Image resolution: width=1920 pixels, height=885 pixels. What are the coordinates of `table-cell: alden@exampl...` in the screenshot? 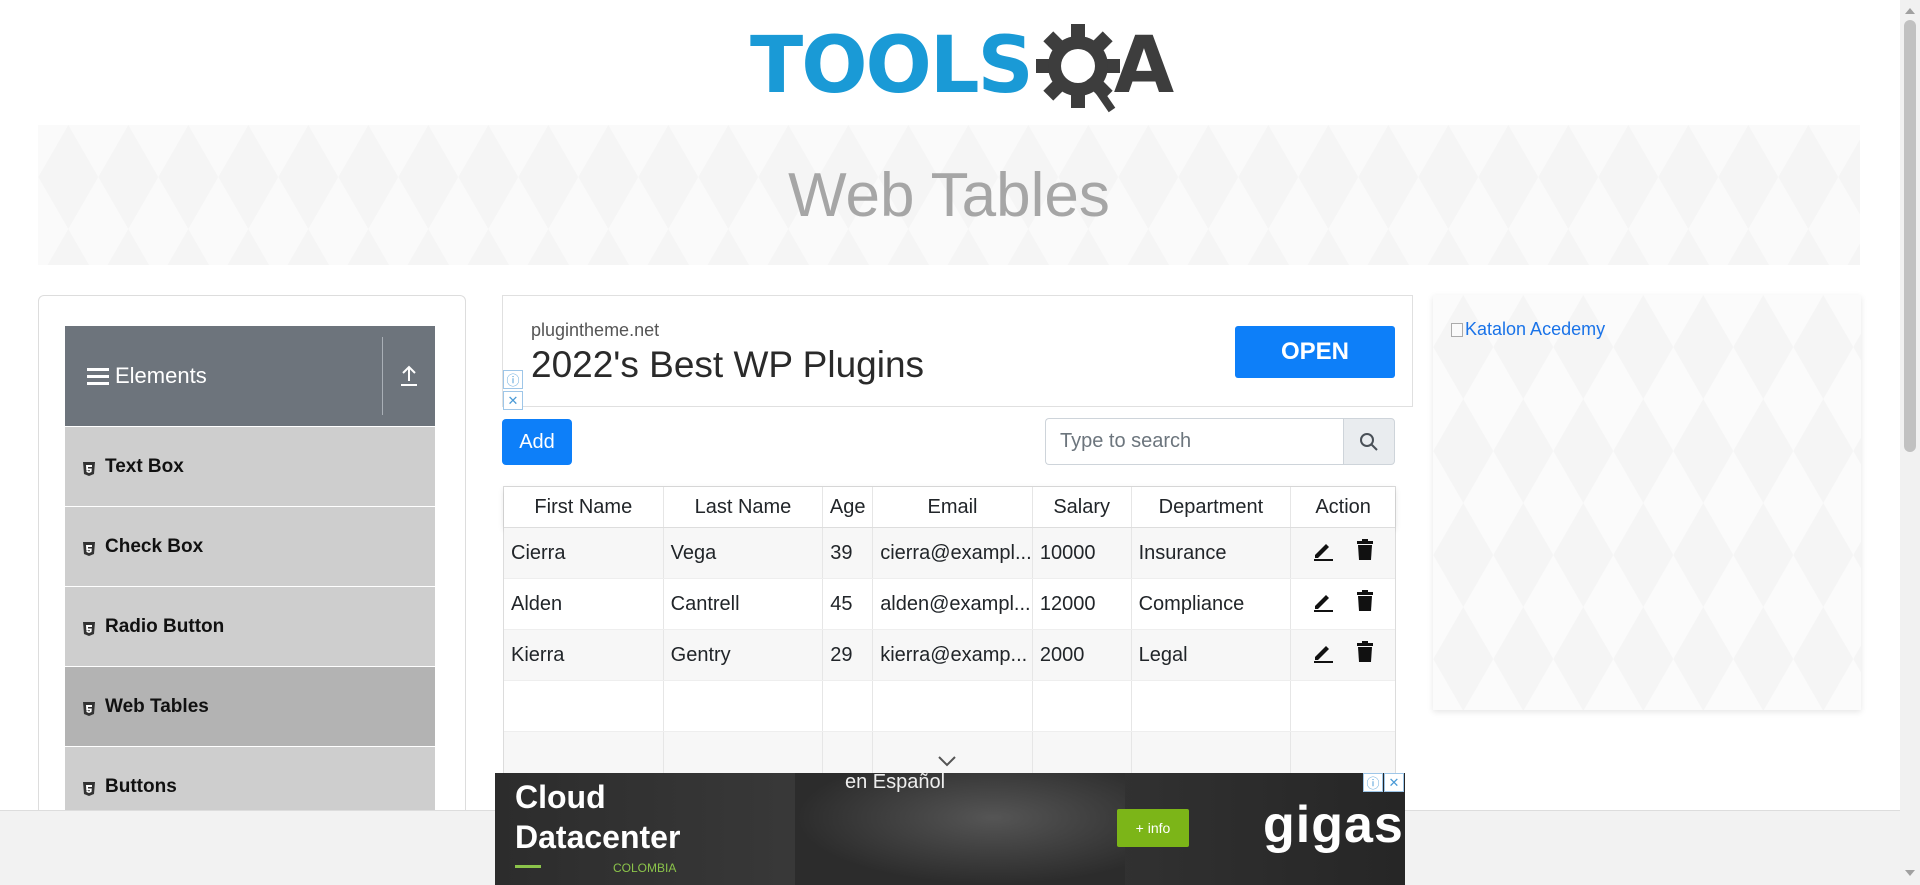 It's located at (953, 604).